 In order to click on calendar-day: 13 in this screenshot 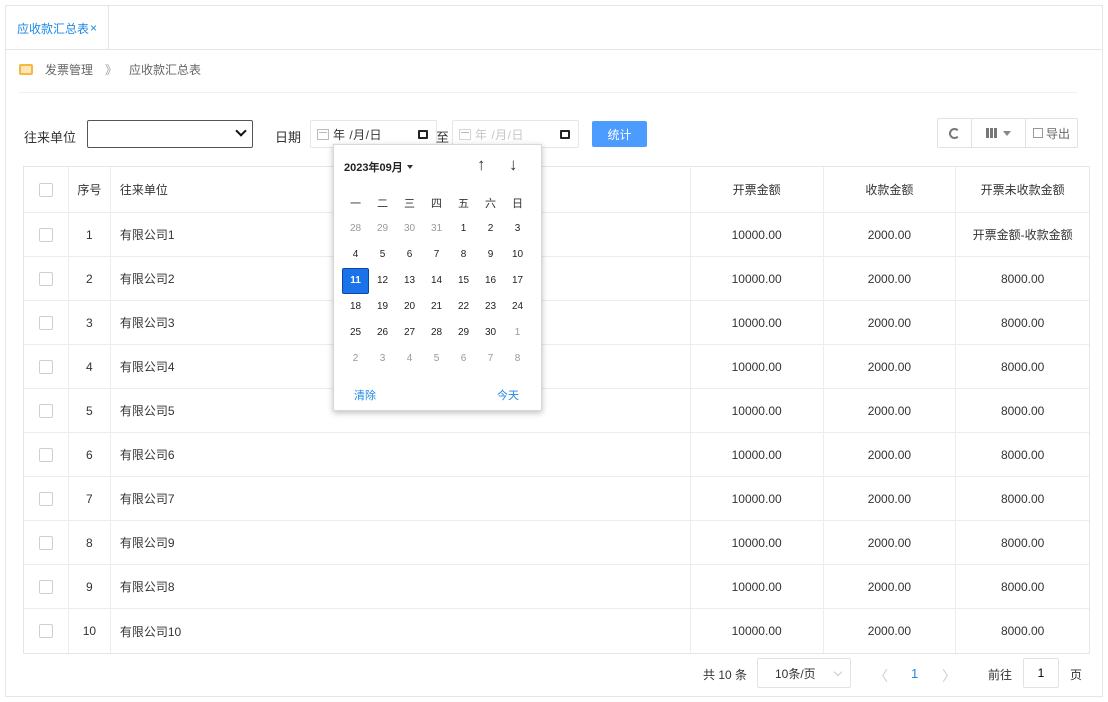, I will do `click(409, 281)`.